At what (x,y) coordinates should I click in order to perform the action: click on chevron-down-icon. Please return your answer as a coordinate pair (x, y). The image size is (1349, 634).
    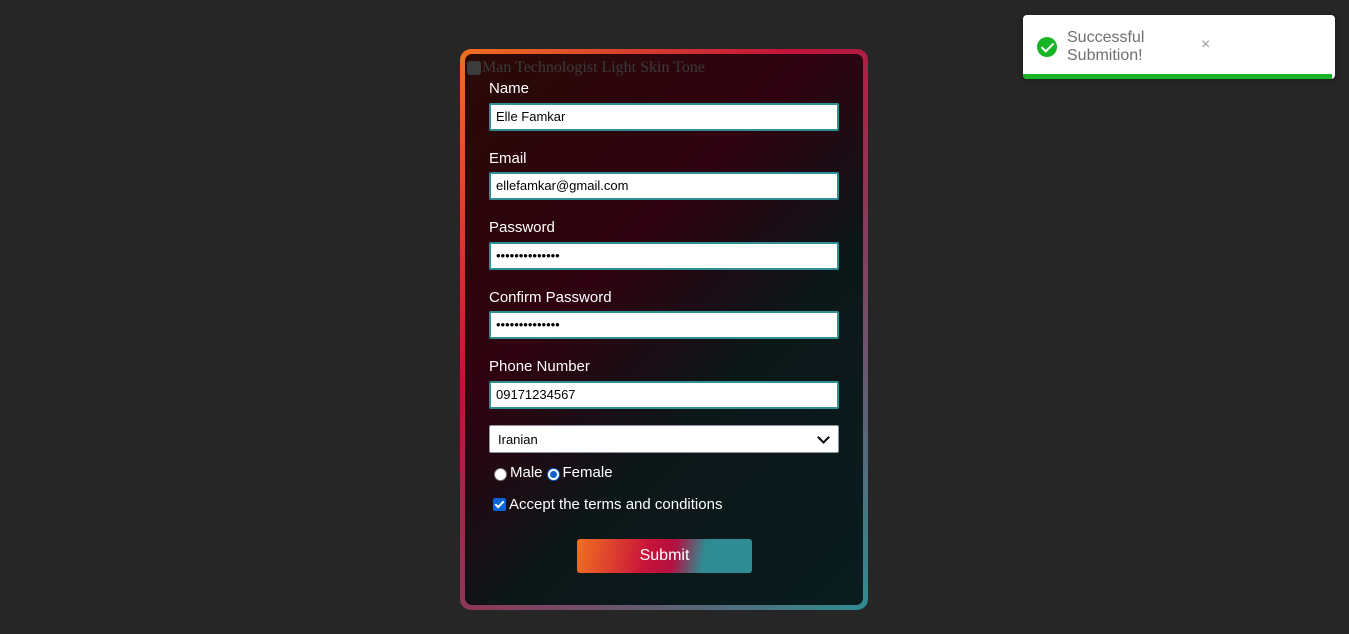
    Looking at the image, I should click on (823, 437).